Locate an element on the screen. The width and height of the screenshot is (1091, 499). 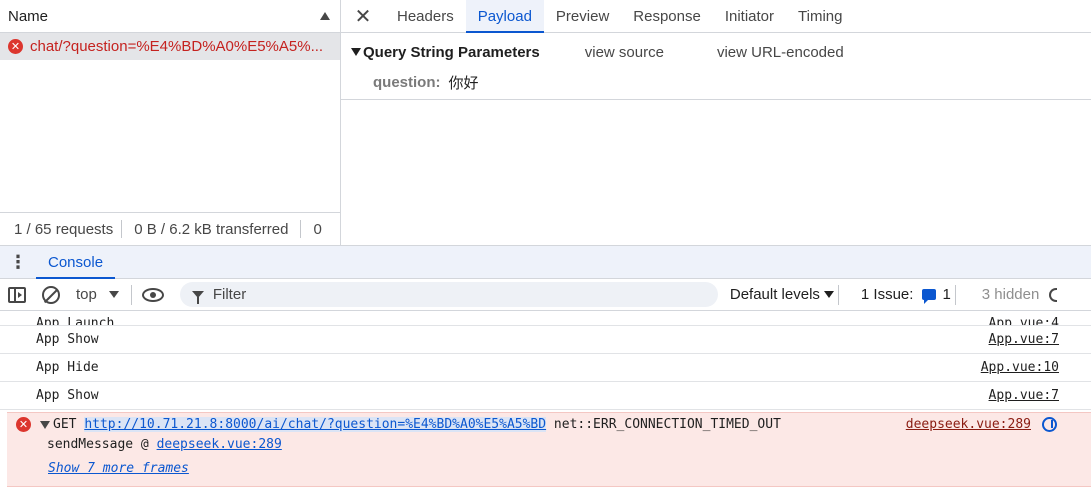
drawer-tabbar: ⋮ Console is located at coordinates (545, 262).